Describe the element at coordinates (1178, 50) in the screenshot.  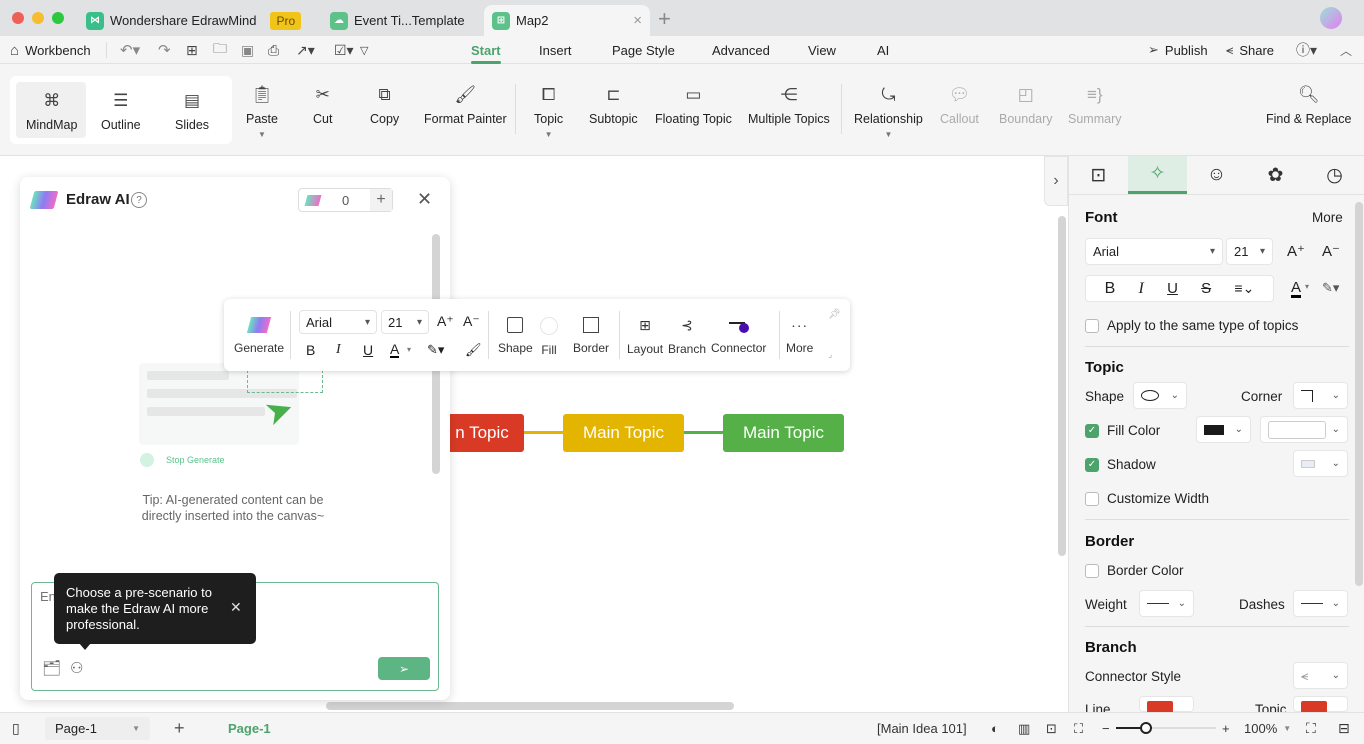
I see `publish-button: ➢ Publish` at that location.